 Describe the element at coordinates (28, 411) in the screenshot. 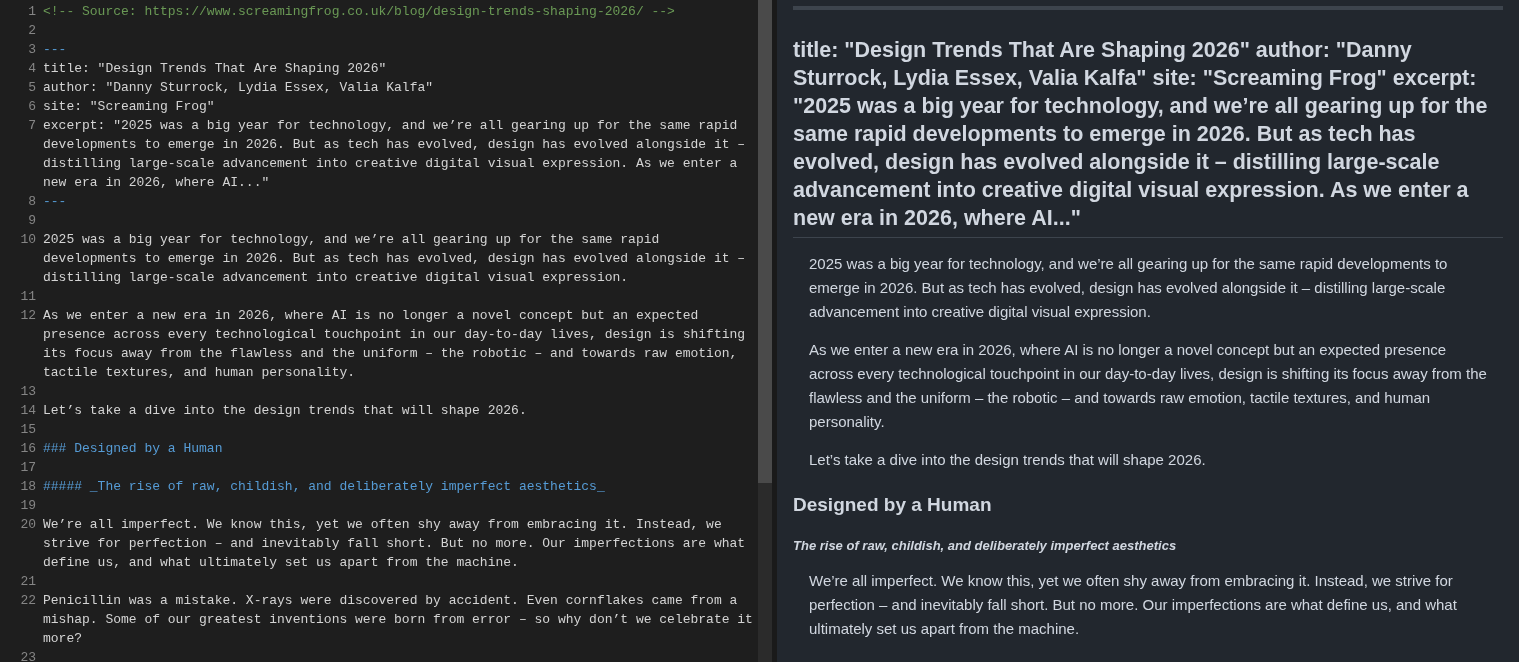

I see `line-number: 14` at that location.